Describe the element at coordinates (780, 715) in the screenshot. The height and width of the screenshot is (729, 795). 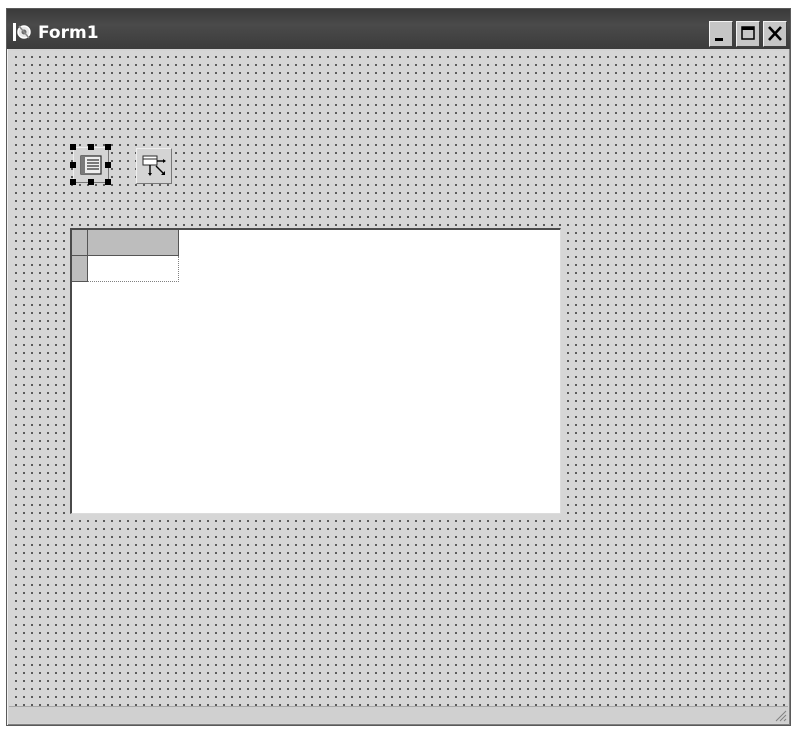
I see `resize-grip-icon` at that location.